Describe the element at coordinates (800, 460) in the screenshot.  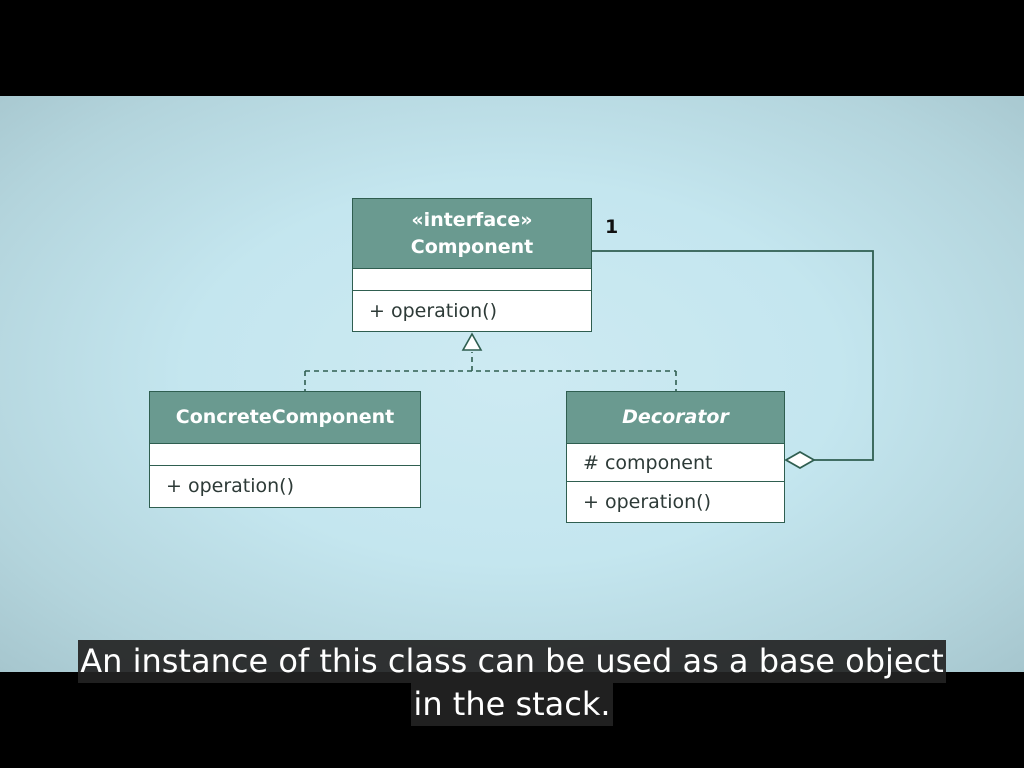
I see `aggregation-diamond` at that location.